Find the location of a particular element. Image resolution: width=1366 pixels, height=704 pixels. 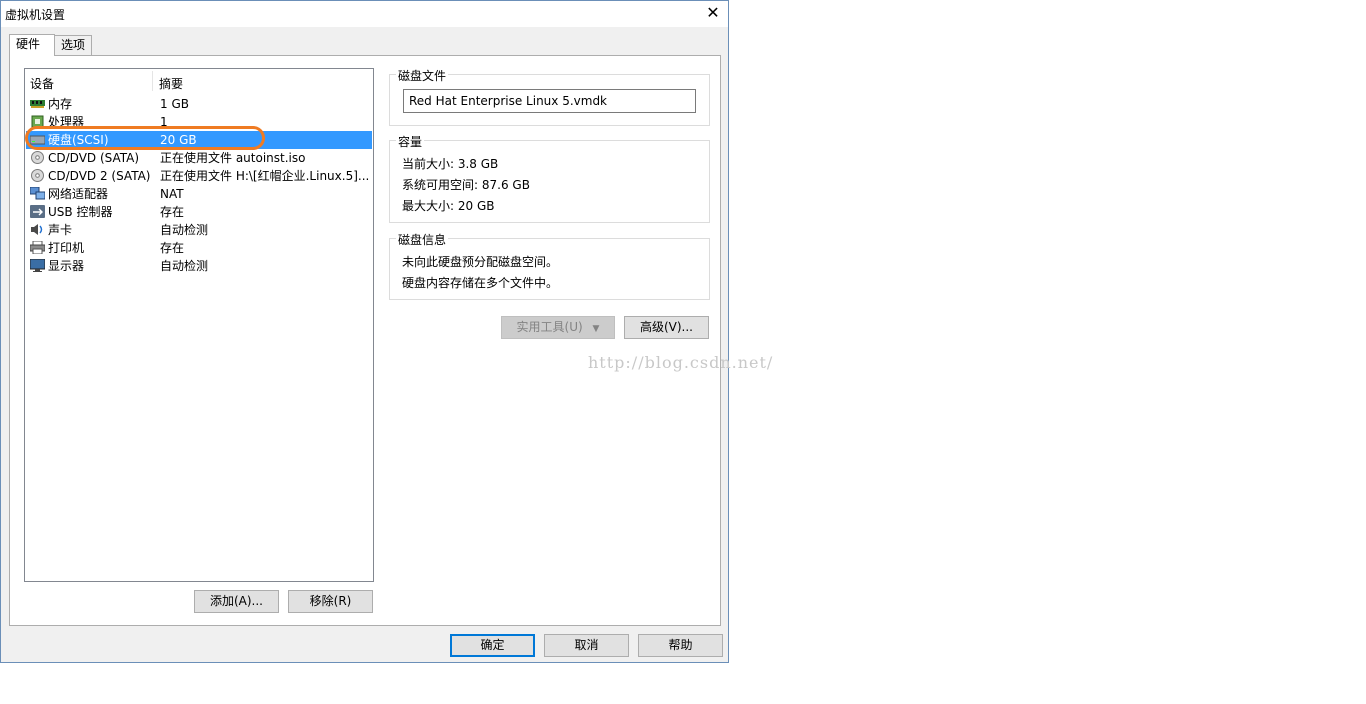

display-icon is located at coordinates (37, 265).